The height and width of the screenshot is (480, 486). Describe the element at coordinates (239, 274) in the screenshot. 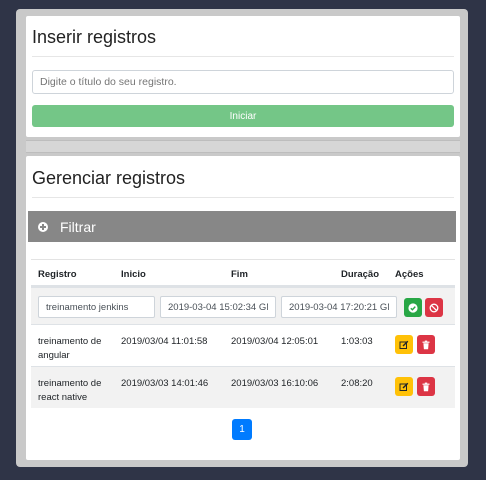

I see `header-fim: Fim` at that location.